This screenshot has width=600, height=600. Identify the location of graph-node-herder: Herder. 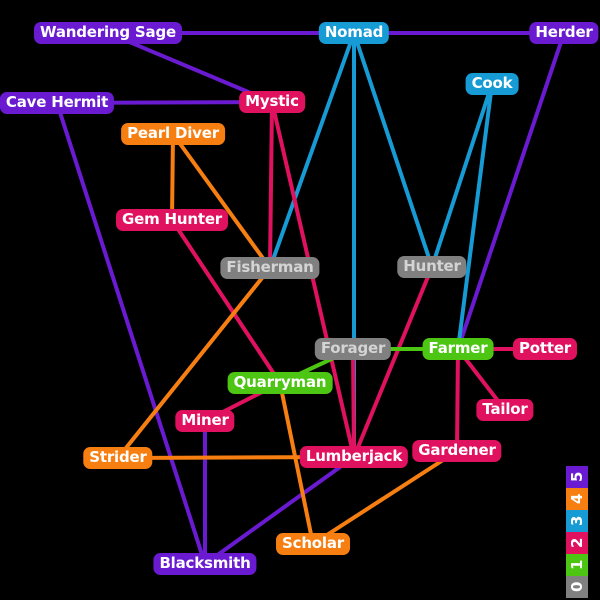
(564, 33).